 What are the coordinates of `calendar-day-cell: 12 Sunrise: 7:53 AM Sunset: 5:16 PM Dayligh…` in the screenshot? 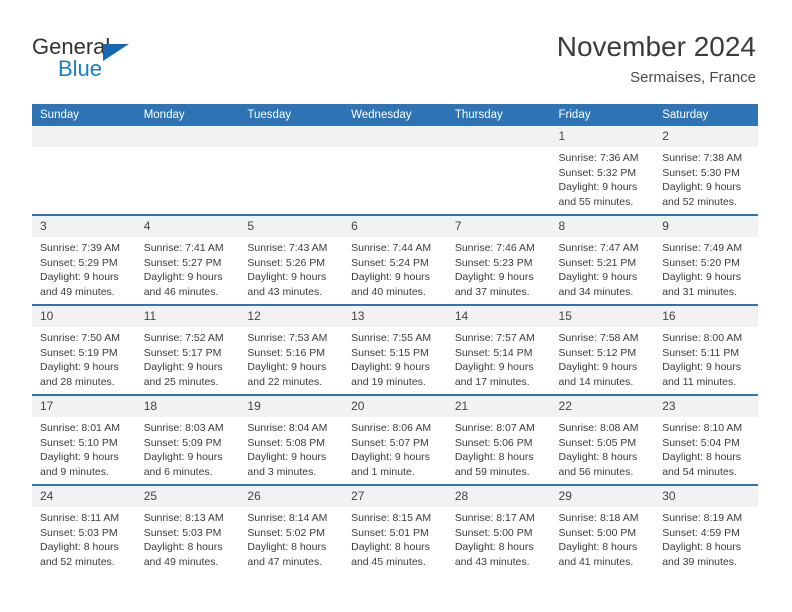 It's located at (291, 349).